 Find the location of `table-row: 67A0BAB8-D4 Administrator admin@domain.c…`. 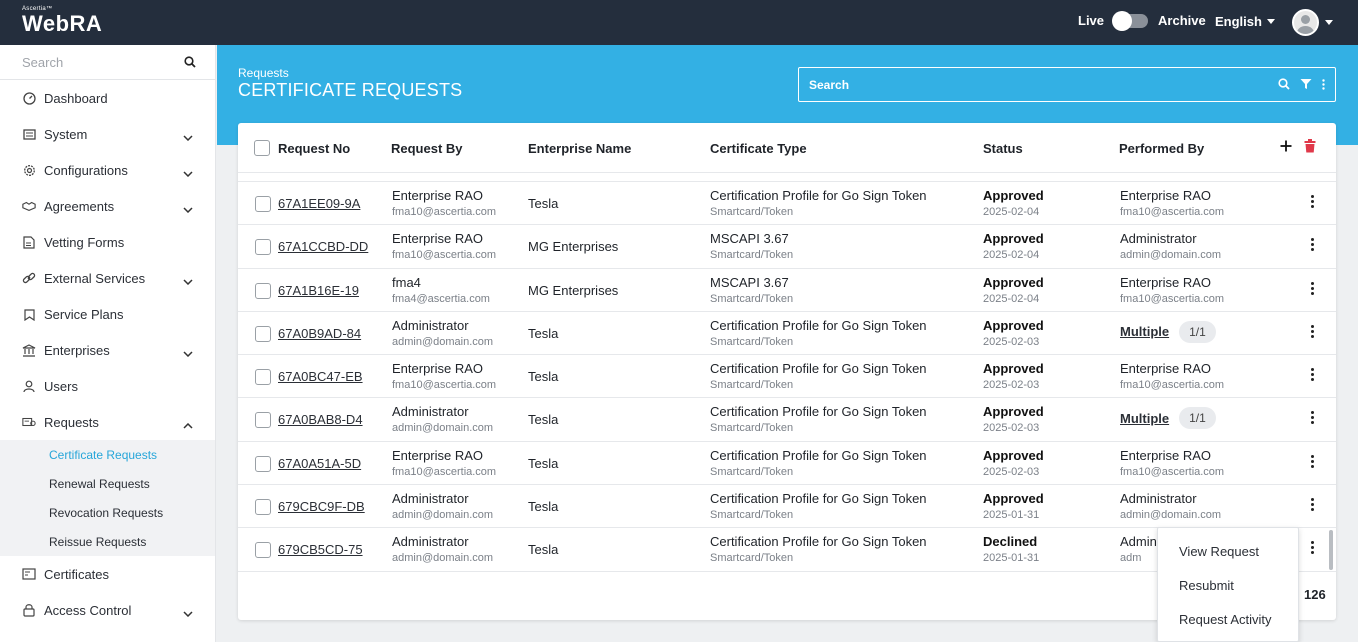

table-row: 67A0BAB8-D4 Administrator admin@domain.c… is located at coordinates (787, 420).